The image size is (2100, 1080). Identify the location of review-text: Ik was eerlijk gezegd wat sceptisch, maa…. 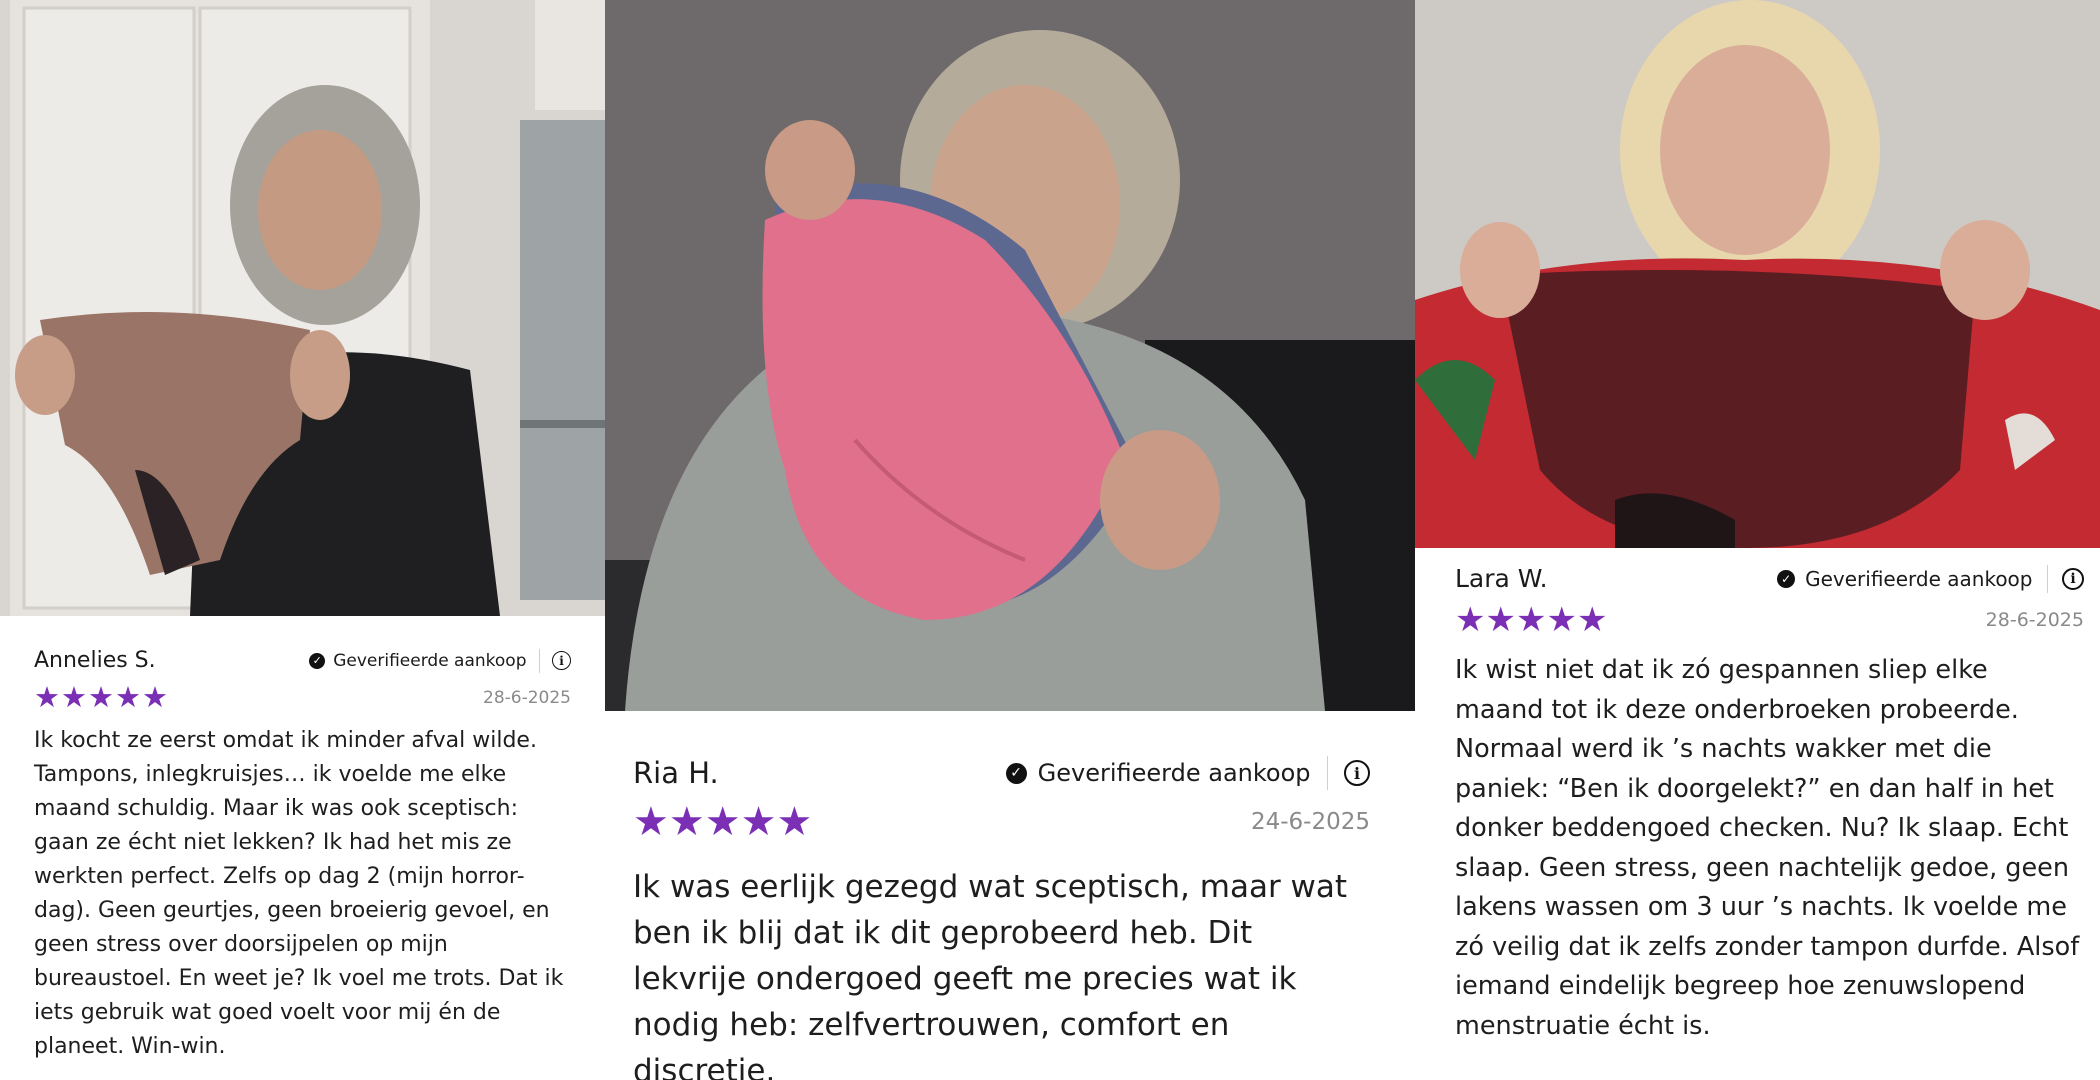
(990, 974).